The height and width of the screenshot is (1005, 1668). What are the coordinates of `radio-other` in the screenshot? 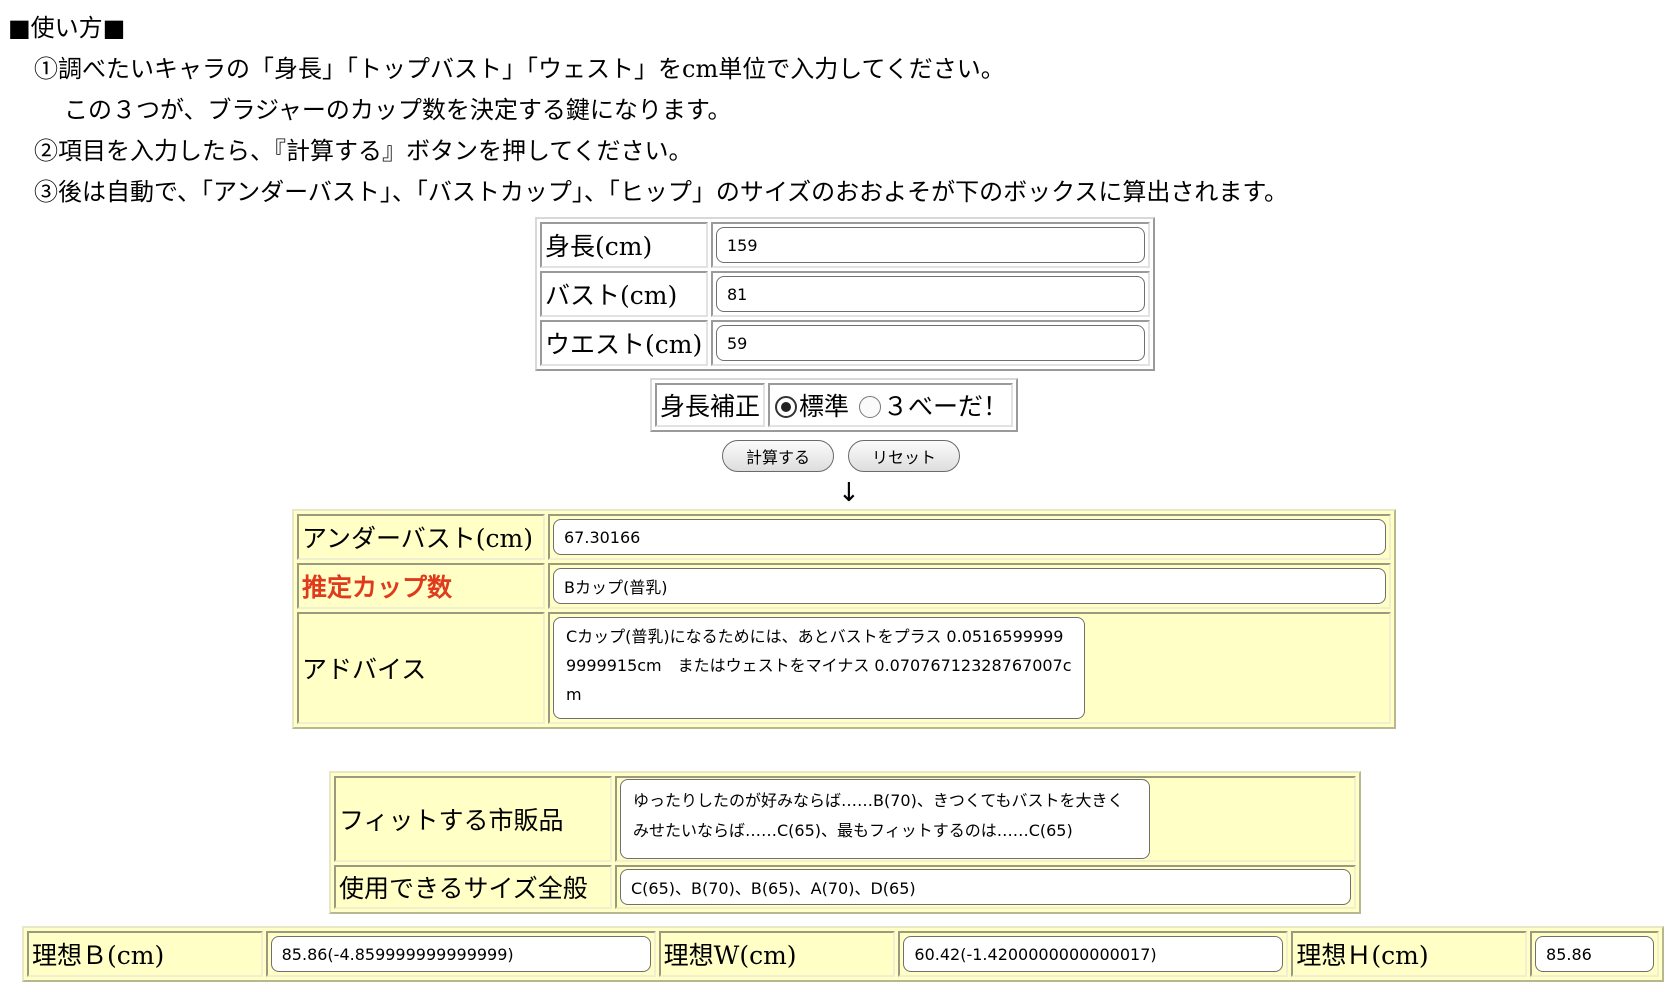 It's located at (869, 407).